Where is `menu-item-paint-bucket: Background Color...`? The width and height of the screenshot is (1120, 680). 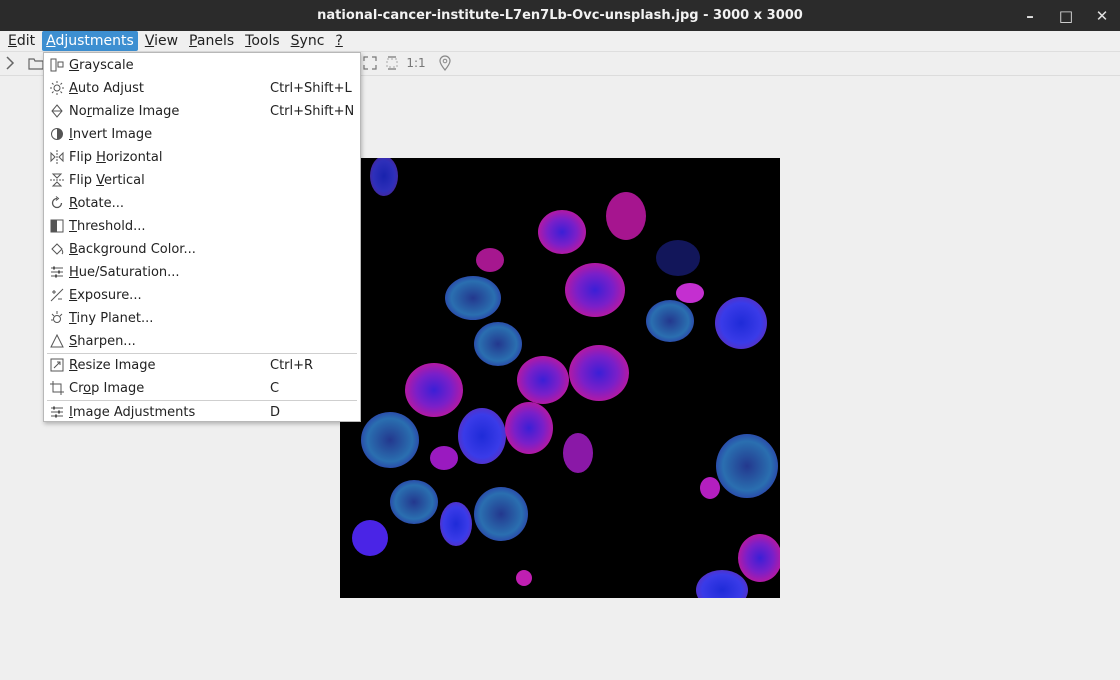 menu-item-paint-bucket: Background Color... is located at coordinates (202, 249).